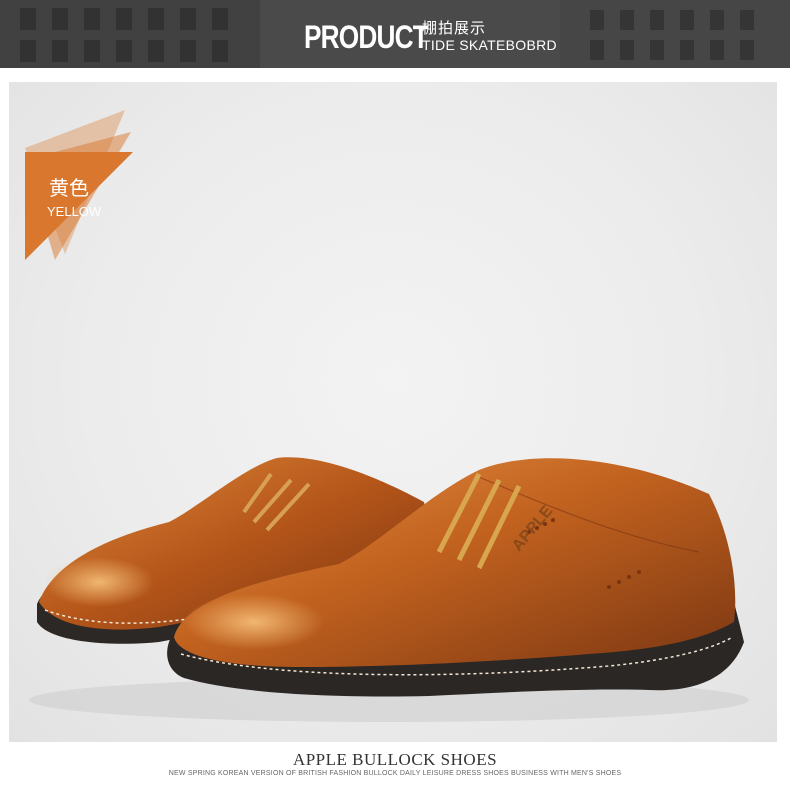 The width and height of the screenshot is (790, 795). I want to click on footer-title: APPLE BULLOCK SHOES, so click(395, 759).